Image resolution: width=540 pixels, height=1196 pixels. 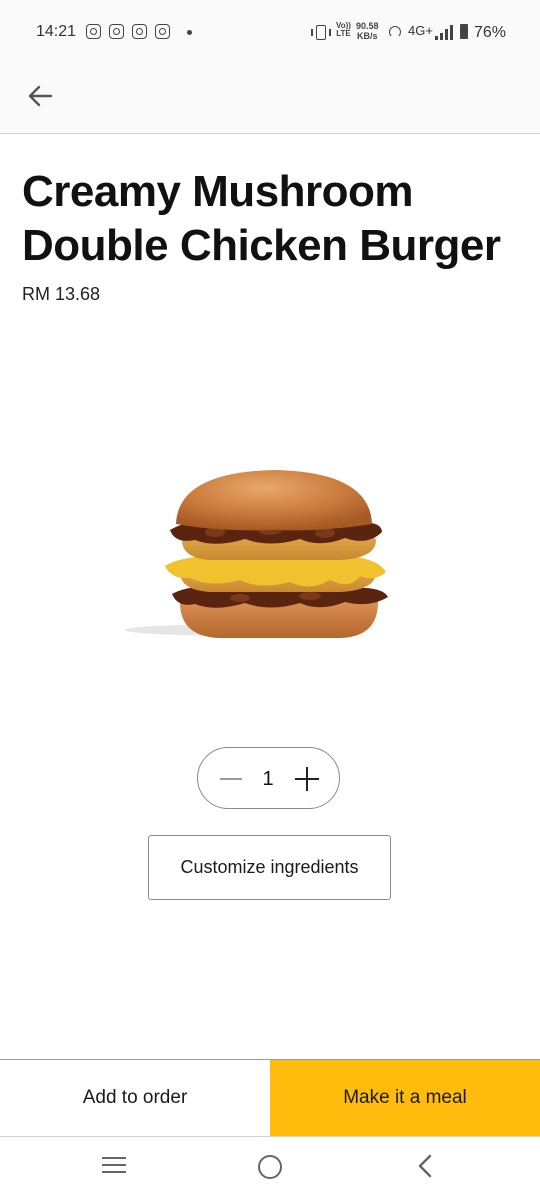 I want to click on network-speed: 90.58 KB/s, so click(x=367, y=31).